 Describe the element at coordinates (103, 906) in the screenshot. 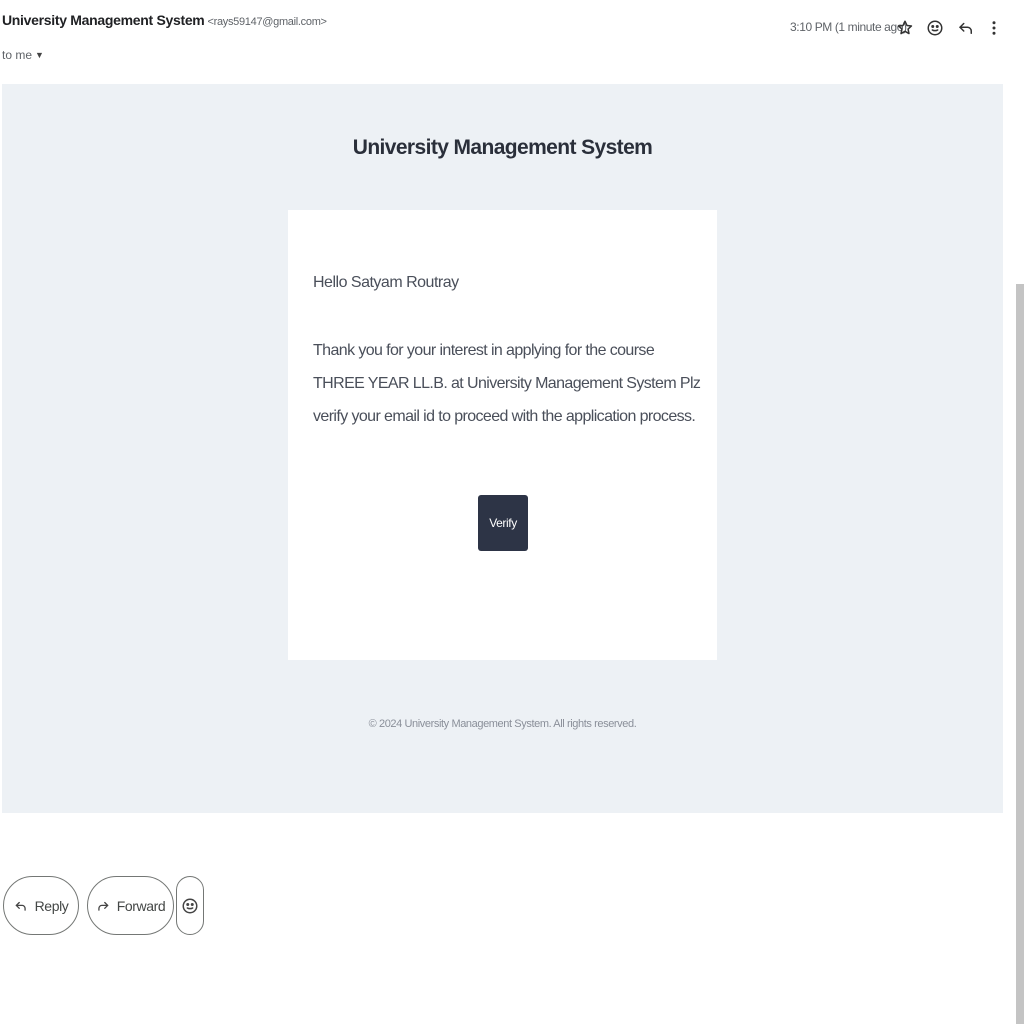

I see `forward-icon` at that location.